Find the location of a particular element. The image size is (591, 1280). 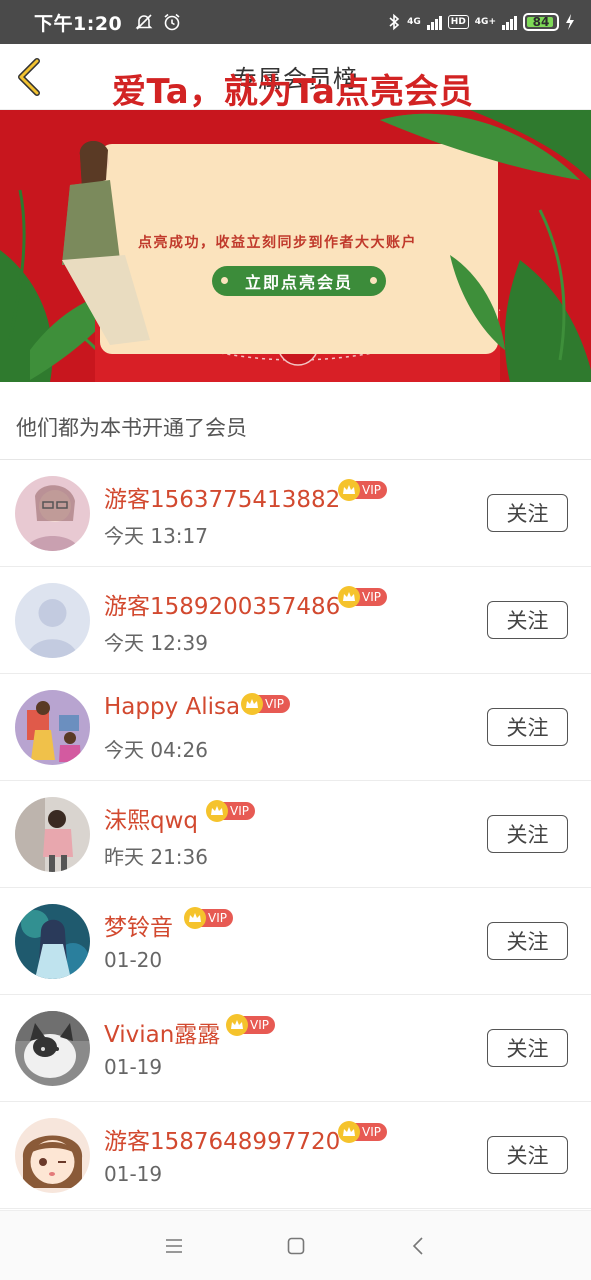

member-name: Vivian露露 is located at coordinates (162, 1032).